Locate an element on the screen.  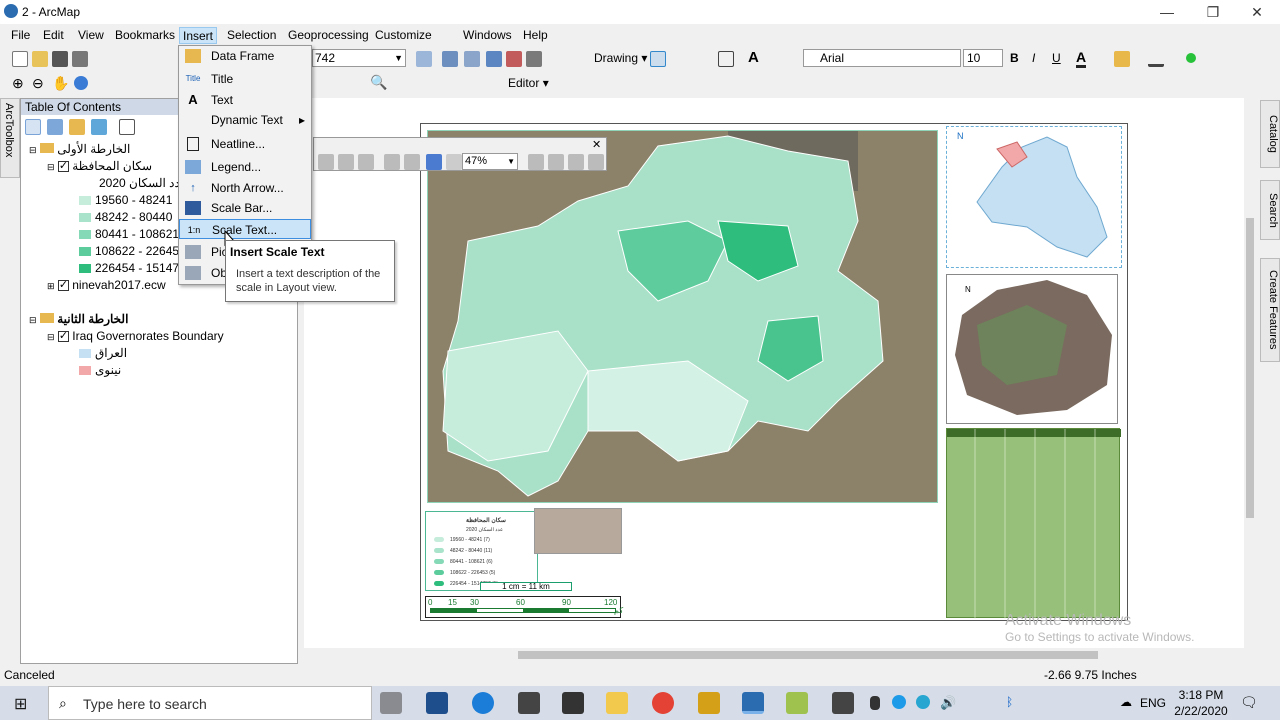
legend-class-row: 19560 - 48241 is located at coordinates (125, 200).